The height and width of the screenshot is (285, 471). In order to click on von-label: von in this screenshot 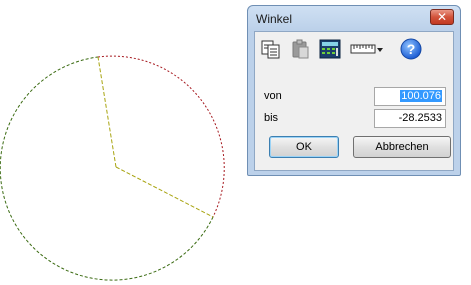, I will do `click(273, 96)`.